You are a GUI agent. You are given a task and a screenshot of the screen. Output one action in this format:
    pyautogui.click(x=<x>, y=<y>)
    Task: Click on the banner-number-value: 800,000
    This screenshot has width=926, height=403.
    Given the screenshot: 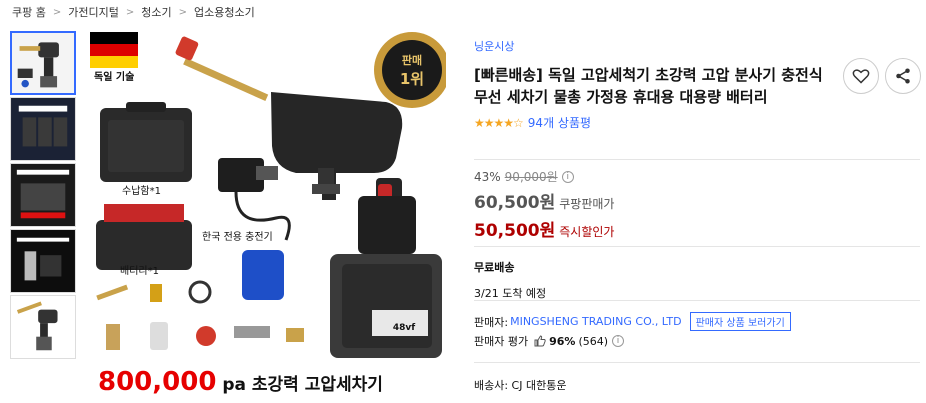 What is the action you would take?
    pyautogui.click(x=157, y=382)
    